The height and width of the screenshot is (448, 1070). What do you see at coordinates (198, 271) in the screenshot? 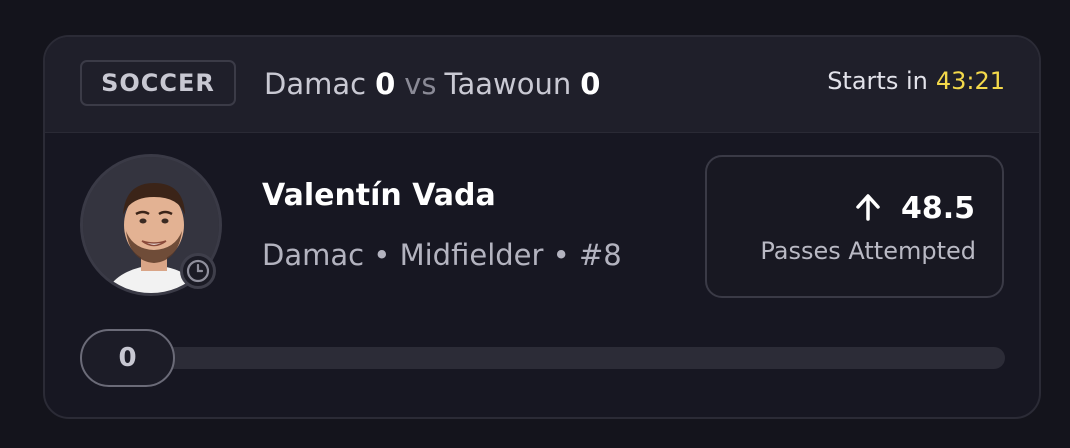
I see `clock-icon` at bounding box center [198, 271].